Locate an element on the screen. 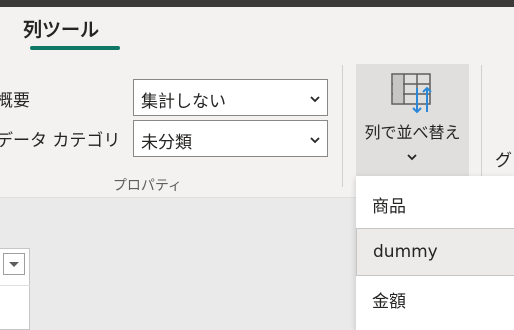  next-group-button-label: グ is located at coordinates (503, 158).